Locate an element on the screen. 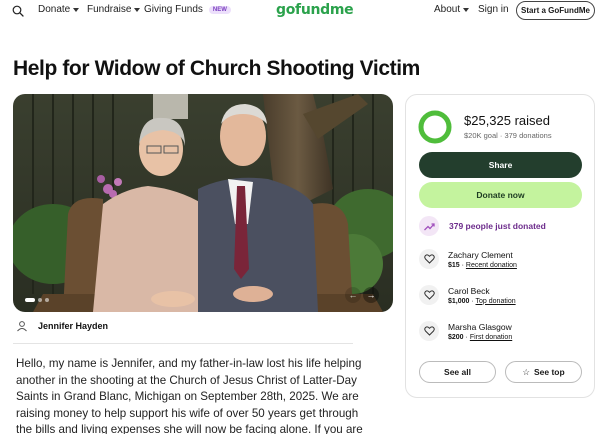  star-icon: ☆ is located at coordinates (526, 371).